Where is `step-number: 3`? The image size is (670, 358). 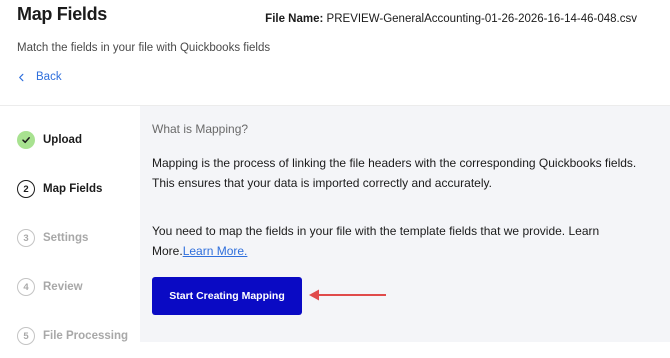 step-number: 3 is located at coordinates (26, 238).